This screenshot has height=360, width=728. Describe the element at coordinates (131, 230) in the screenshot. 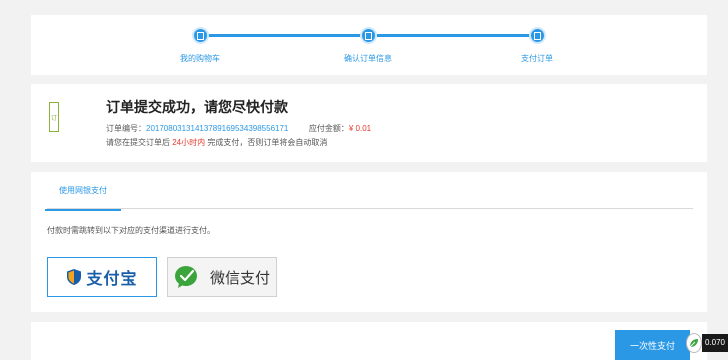

I see `payment-note: 付款时需跳转到以下对应的支付渠道进行支付。` at that location.